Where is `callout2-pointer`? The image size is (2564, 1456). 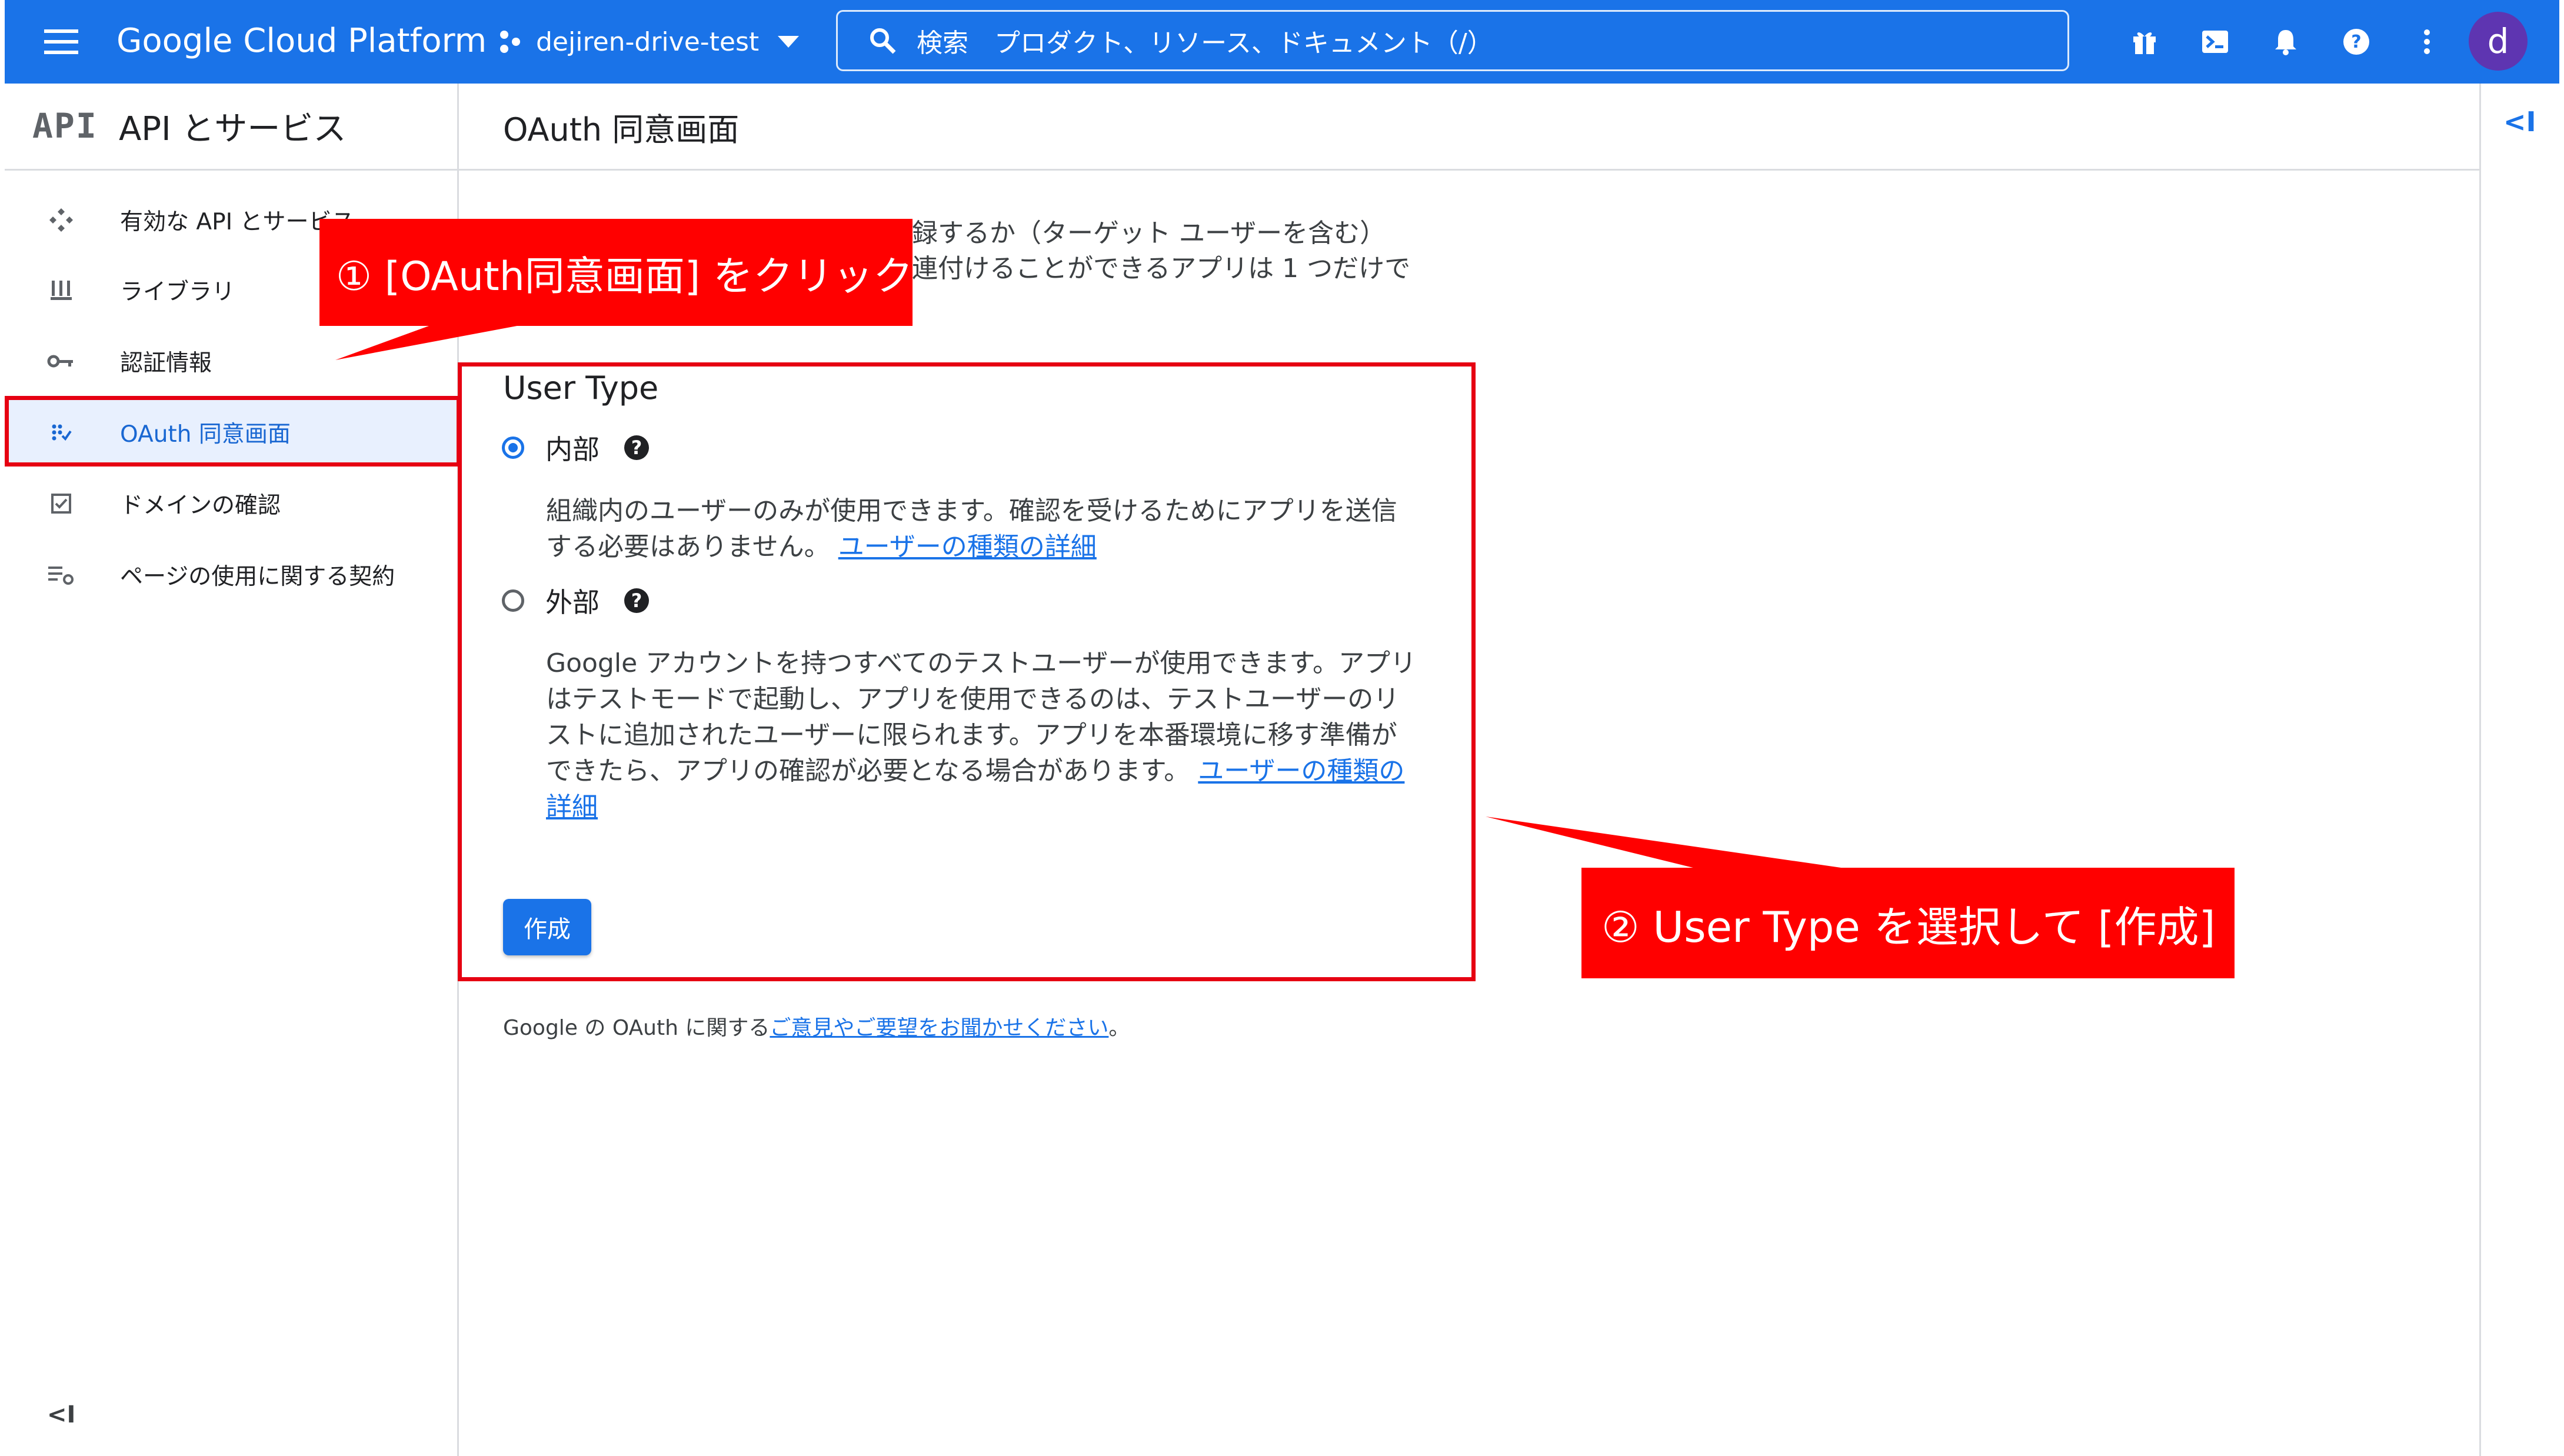 callout2-pointer is located at coordinates (1670, 843).